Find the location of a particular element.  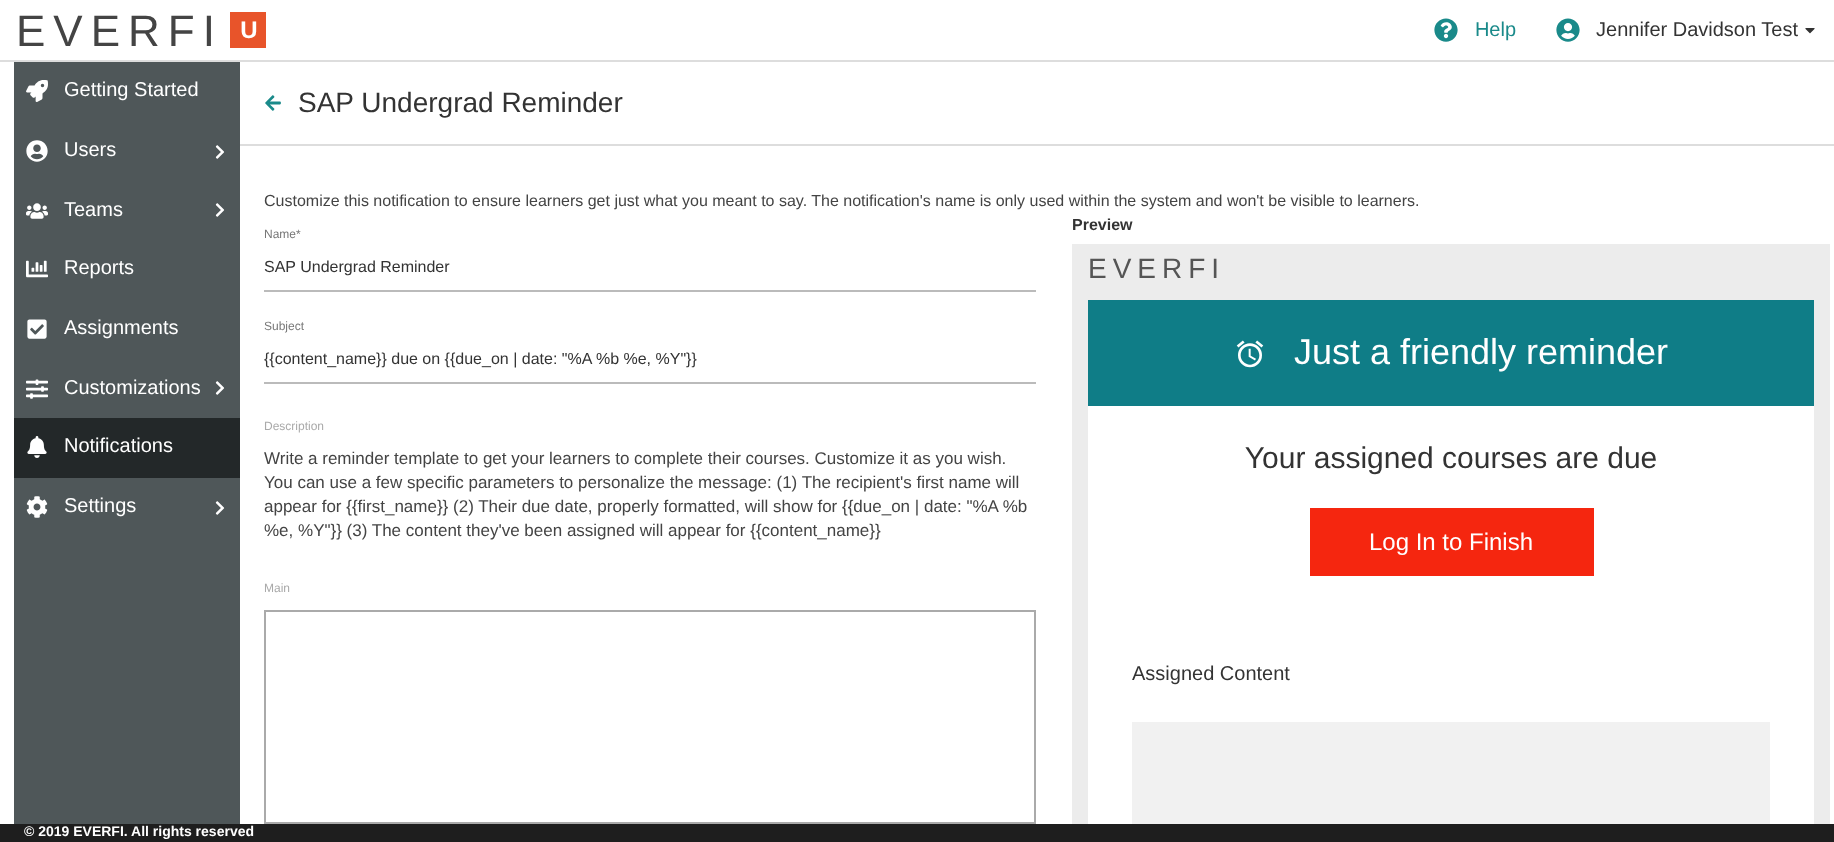

intro-text: Customize this notification to ensure learners get just what you meant to say. The notification's name is only used within the system and won't be visible to learners. is located at coordinates (843, 202).